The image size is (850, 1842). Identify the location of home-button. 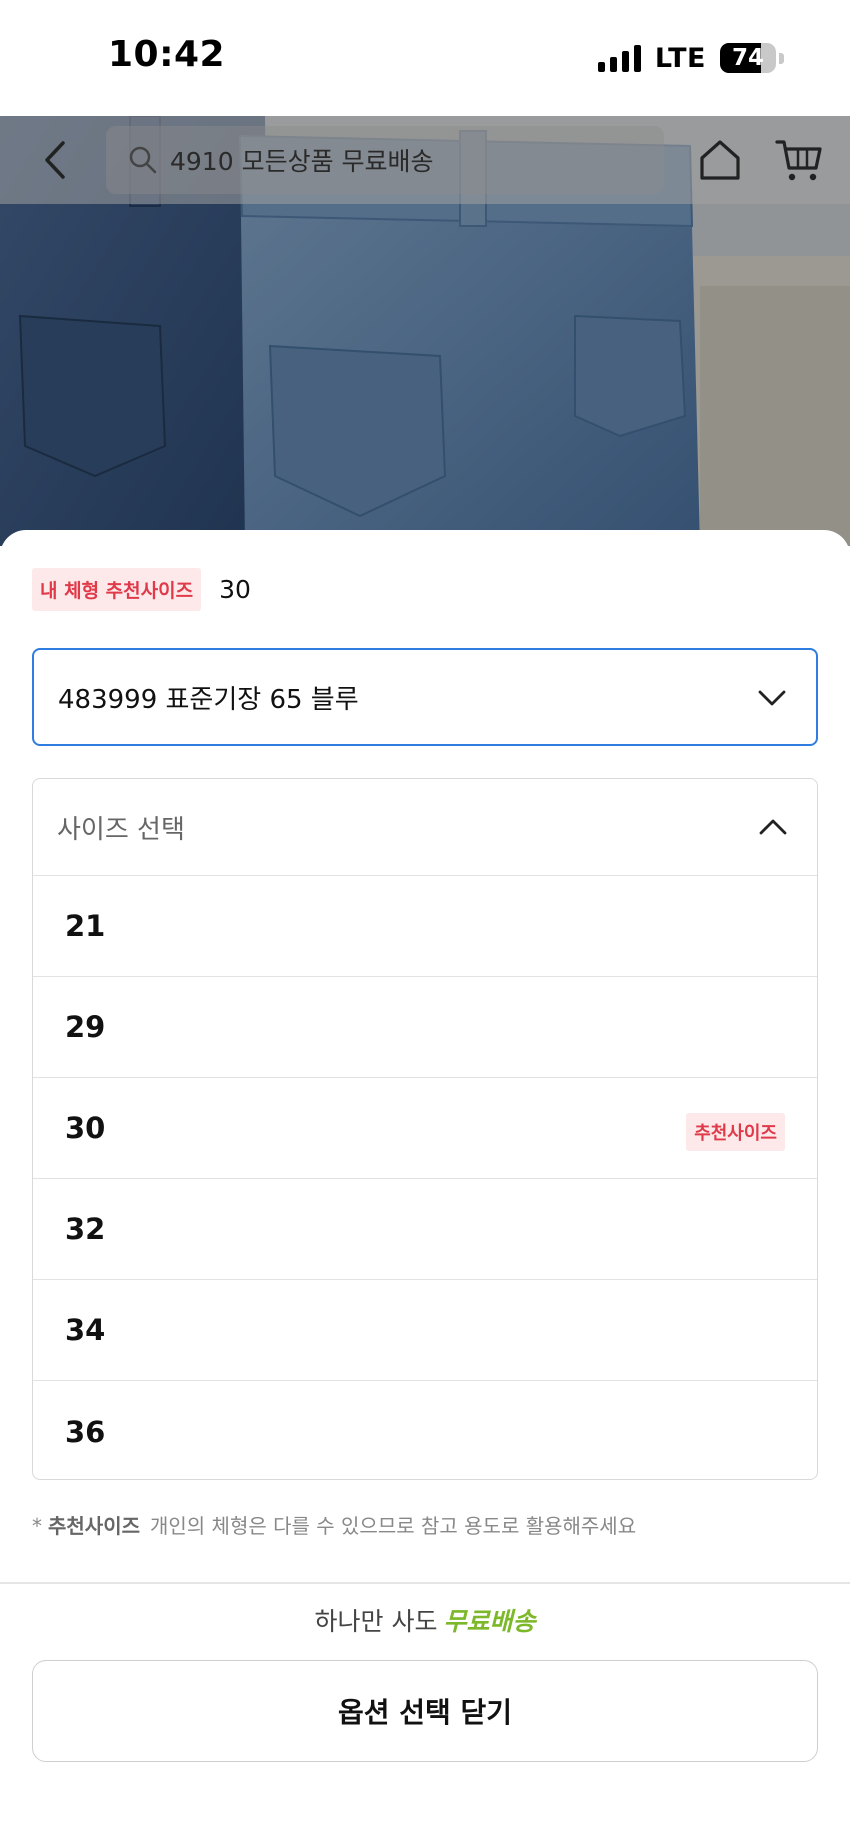
(720, 160).